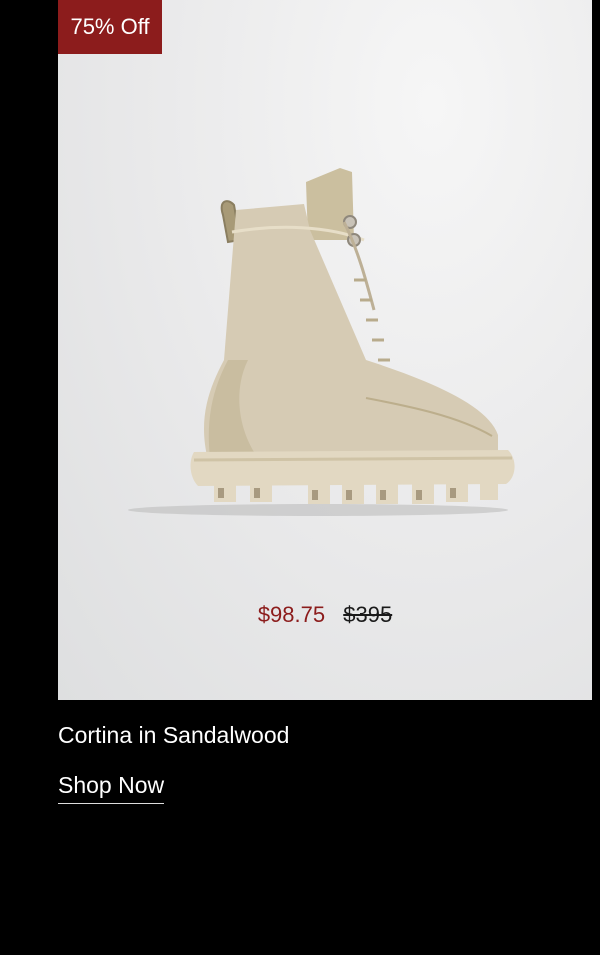 The image size is (600, 955). I want to click on price-row: $98.75 $395, so click(325, 615).